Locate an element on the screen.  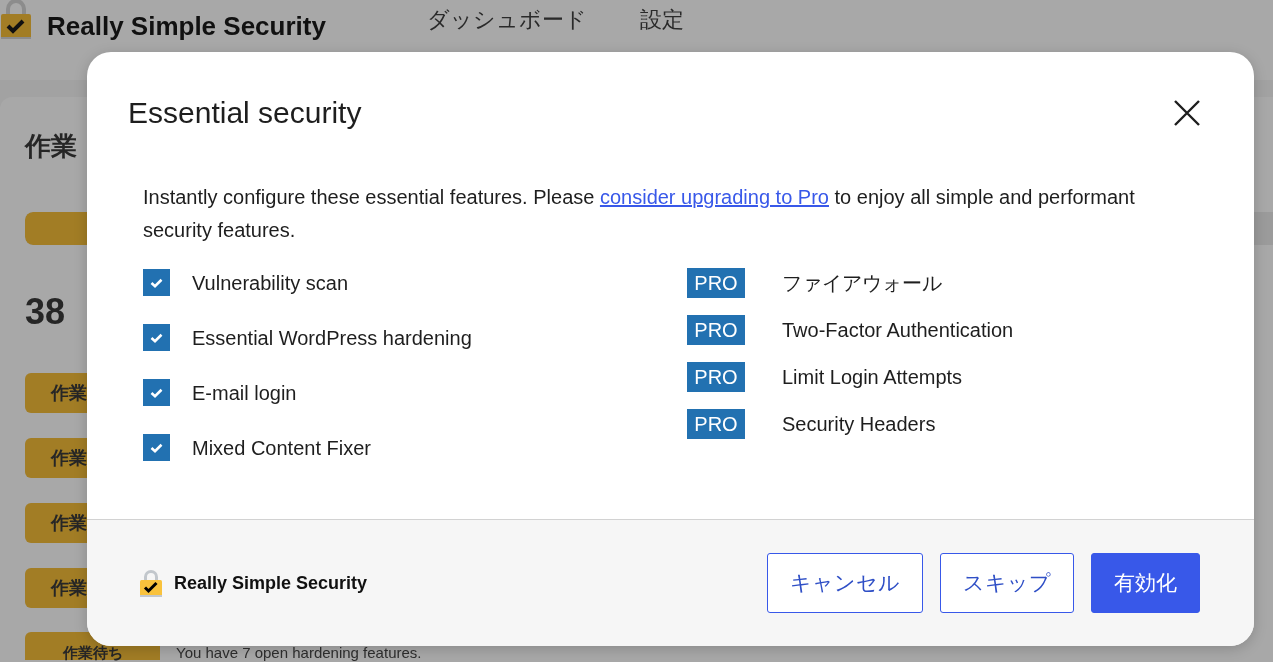
progress-percentage: 38 is located at coordinates (45, 312).